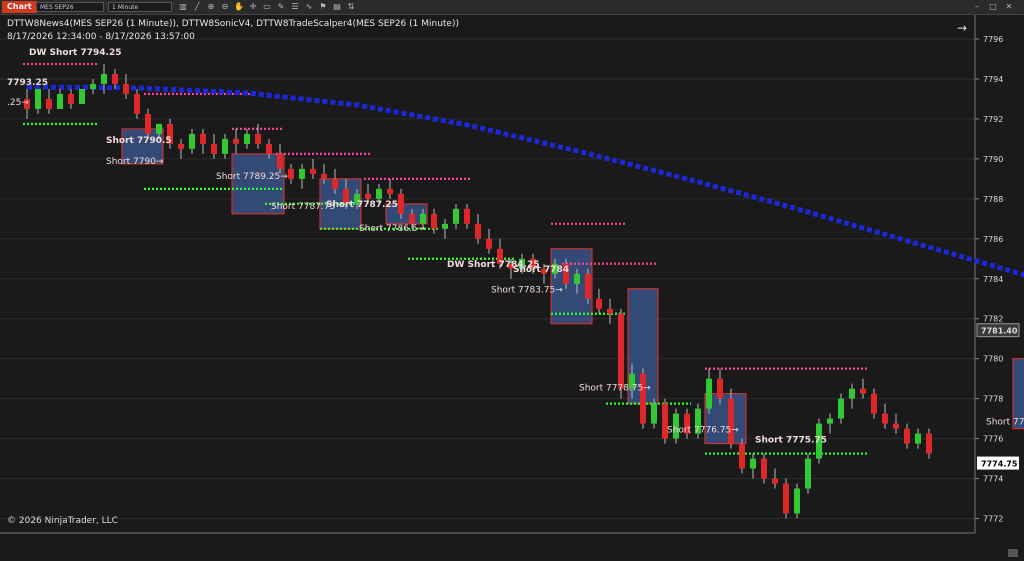  Describe the element at coordinates (27, 83) in the screenshot. I see `signal-label: 7793.25` at that location.